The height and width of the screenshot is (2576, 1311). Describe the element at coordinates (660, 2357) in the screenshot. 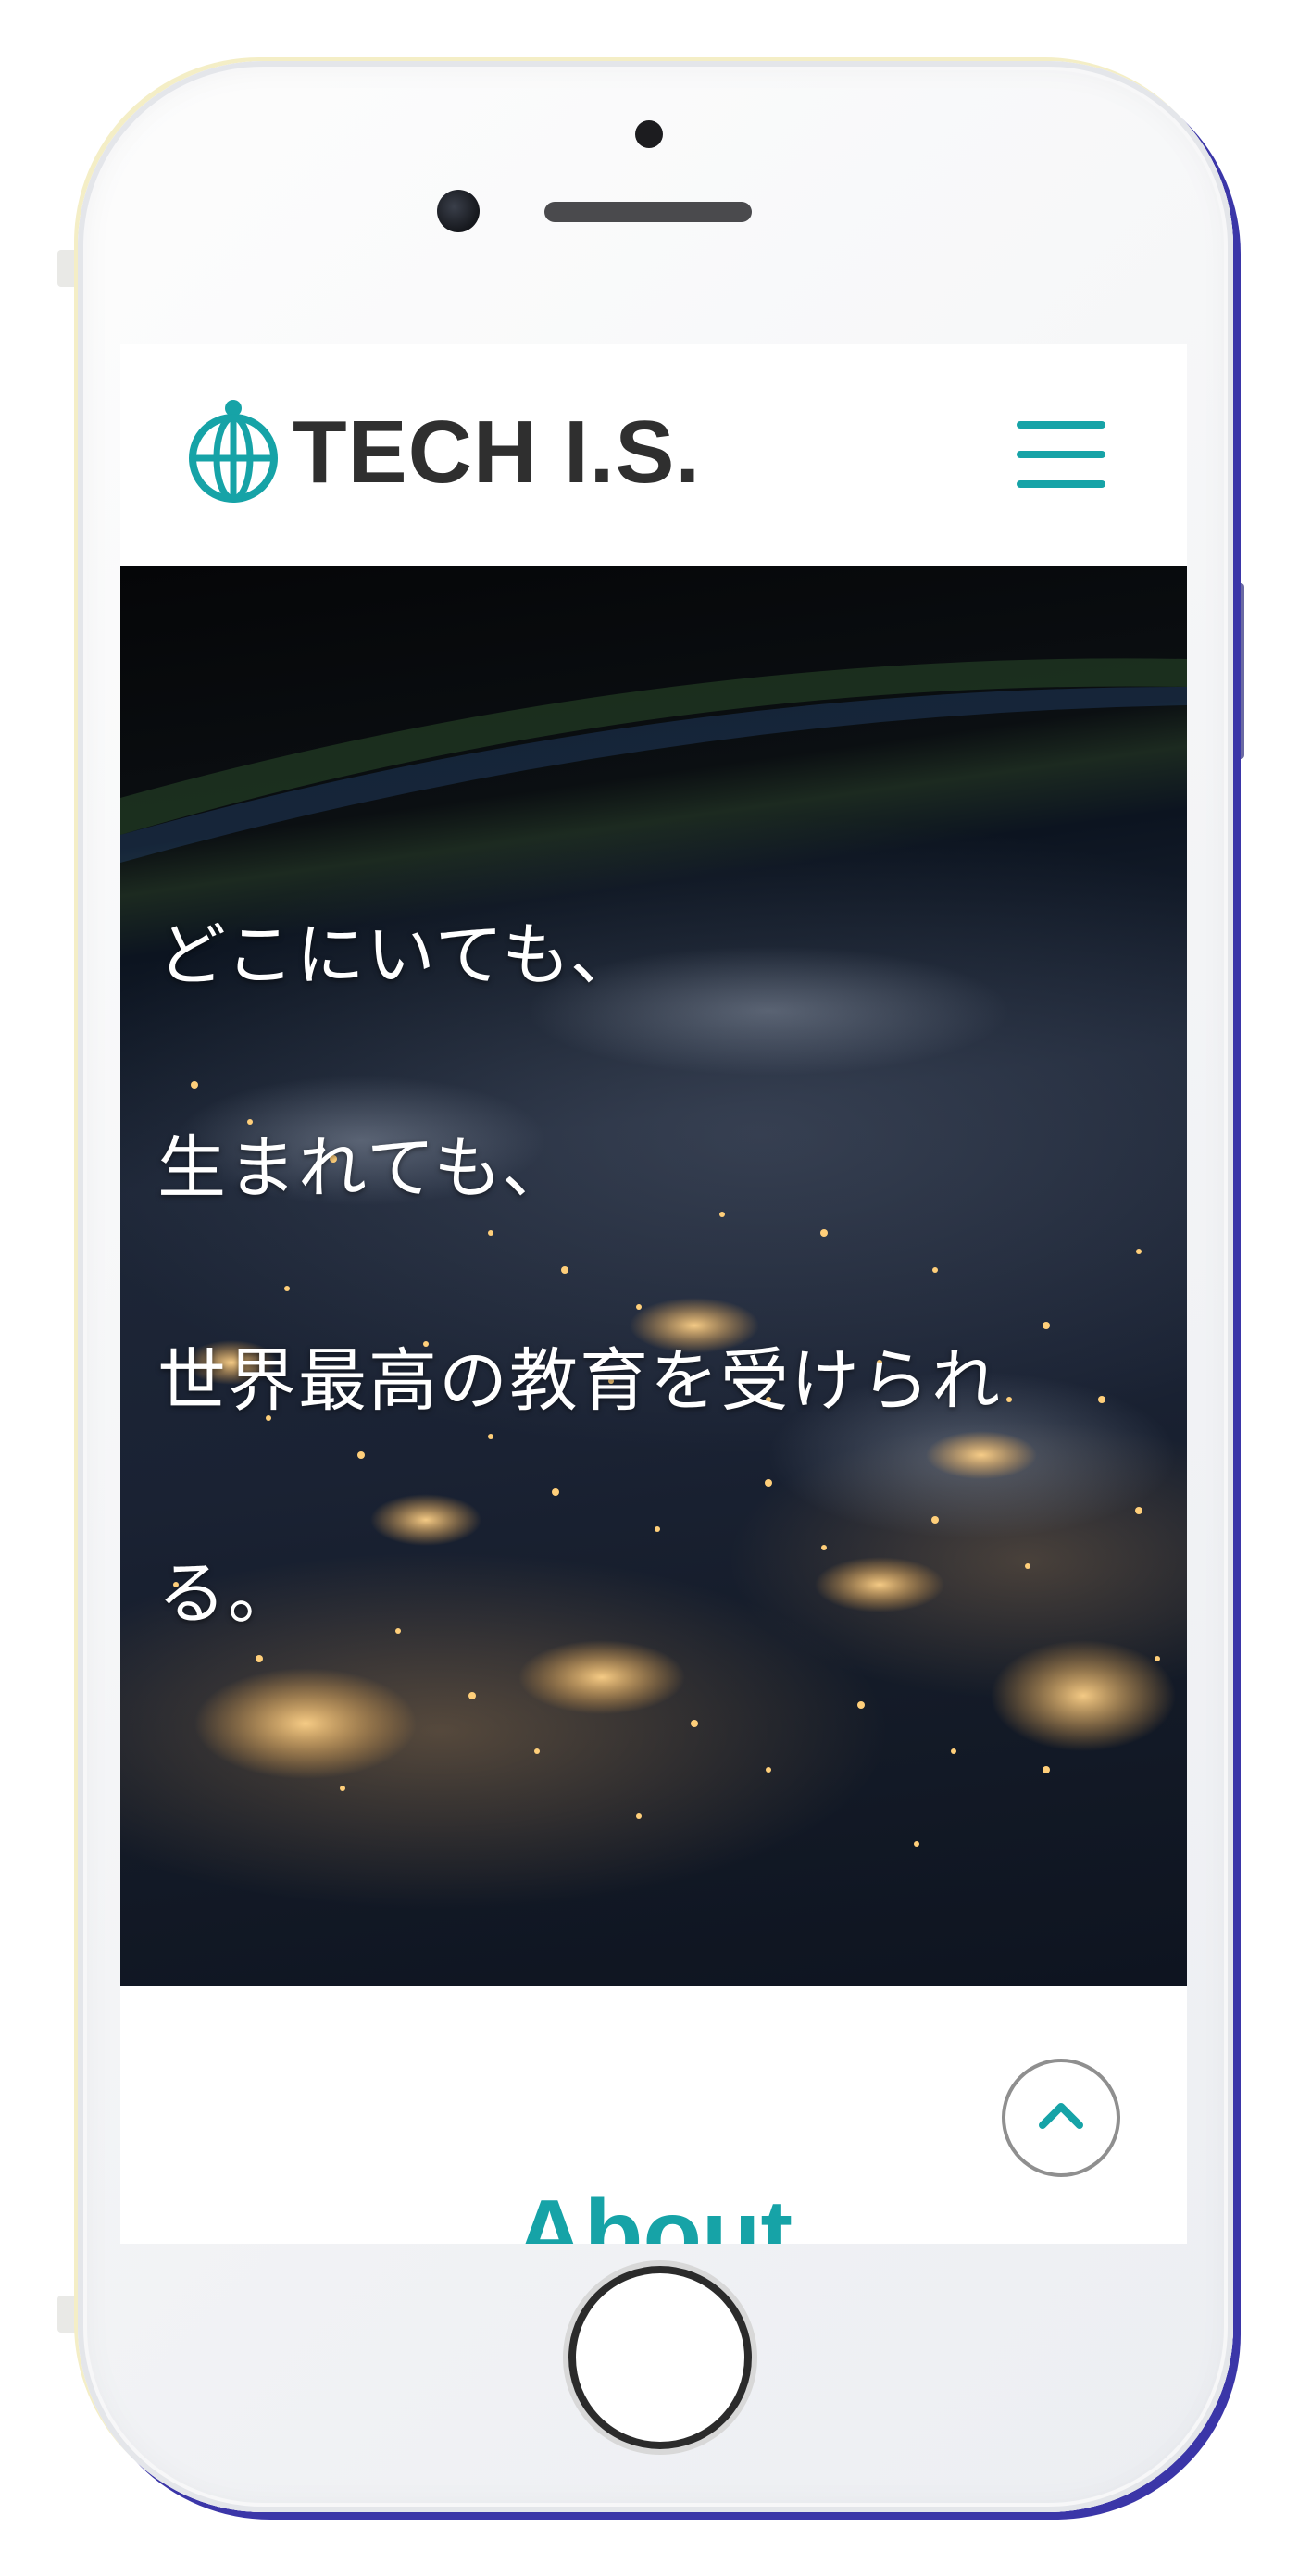

I see `home-button` at that location.